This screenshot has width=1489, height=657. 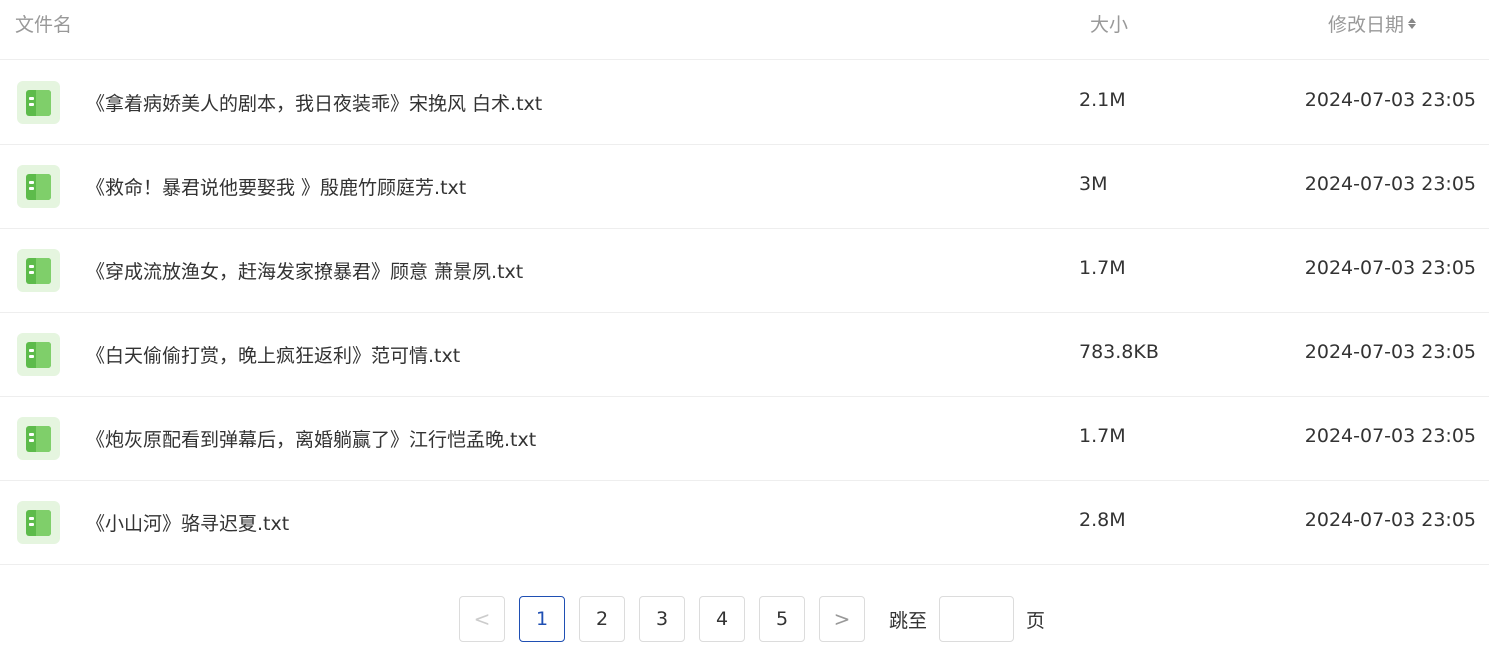 What do you see at coordinates (1093, 184) in the screenshot?
I see `file-size: 3M` at bounding box center [1093, 184].